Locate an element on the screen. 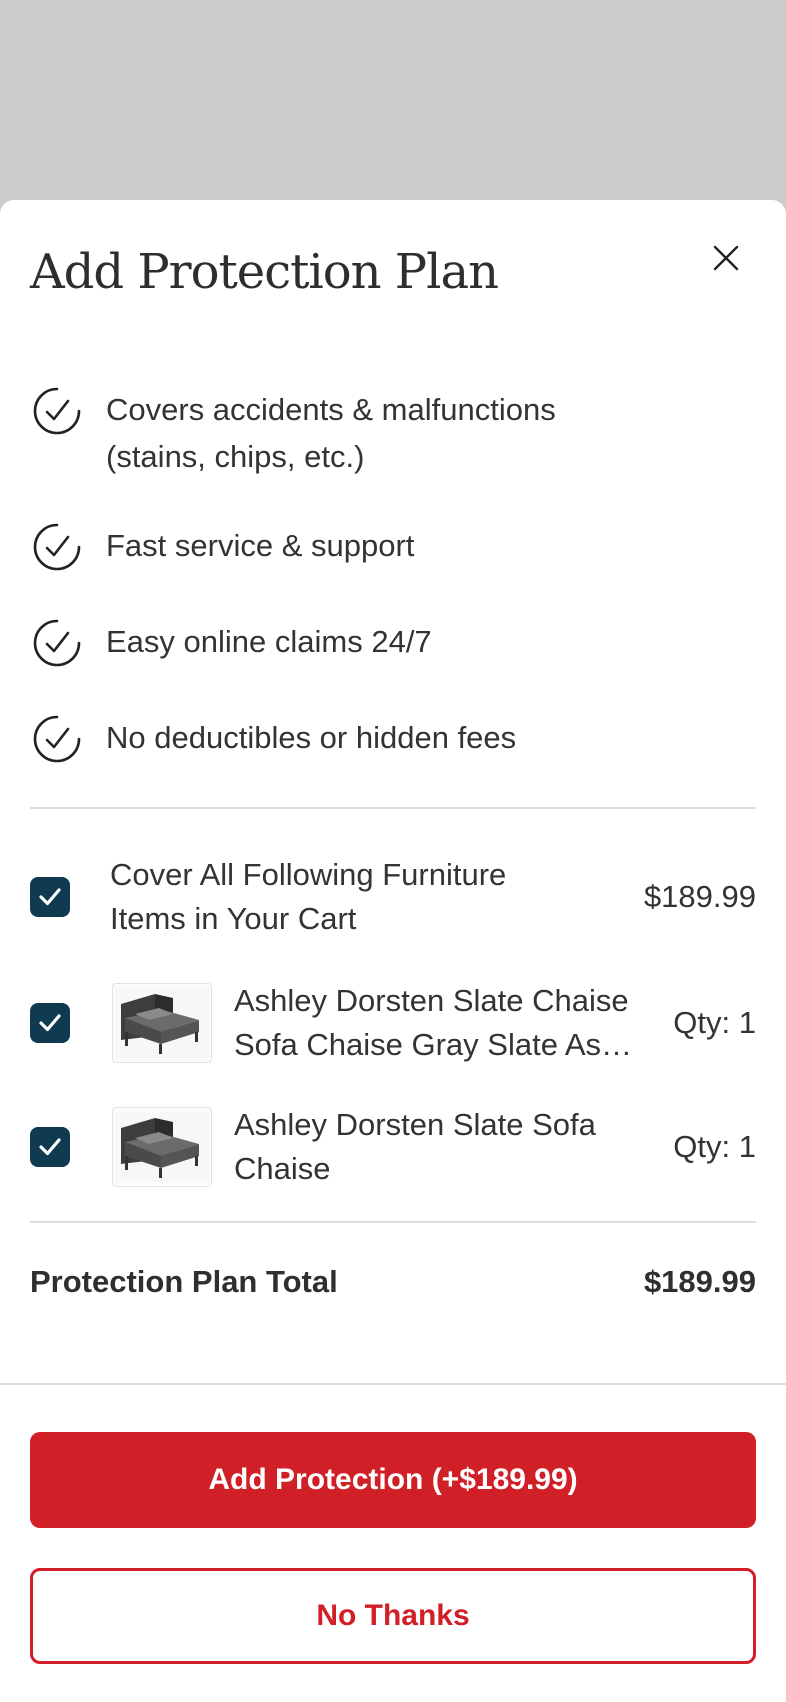 The image size is (786, 1702). footer-divider is located at coordinates (393, 1384).